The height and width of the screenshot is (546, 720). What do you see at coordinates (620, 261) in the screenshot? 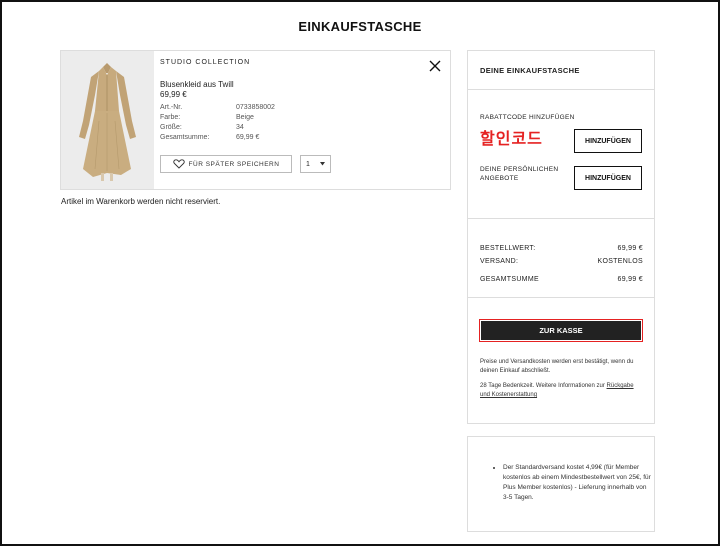
I see `summary-value: KOSTENLOS` at bounding box center [620, 261].